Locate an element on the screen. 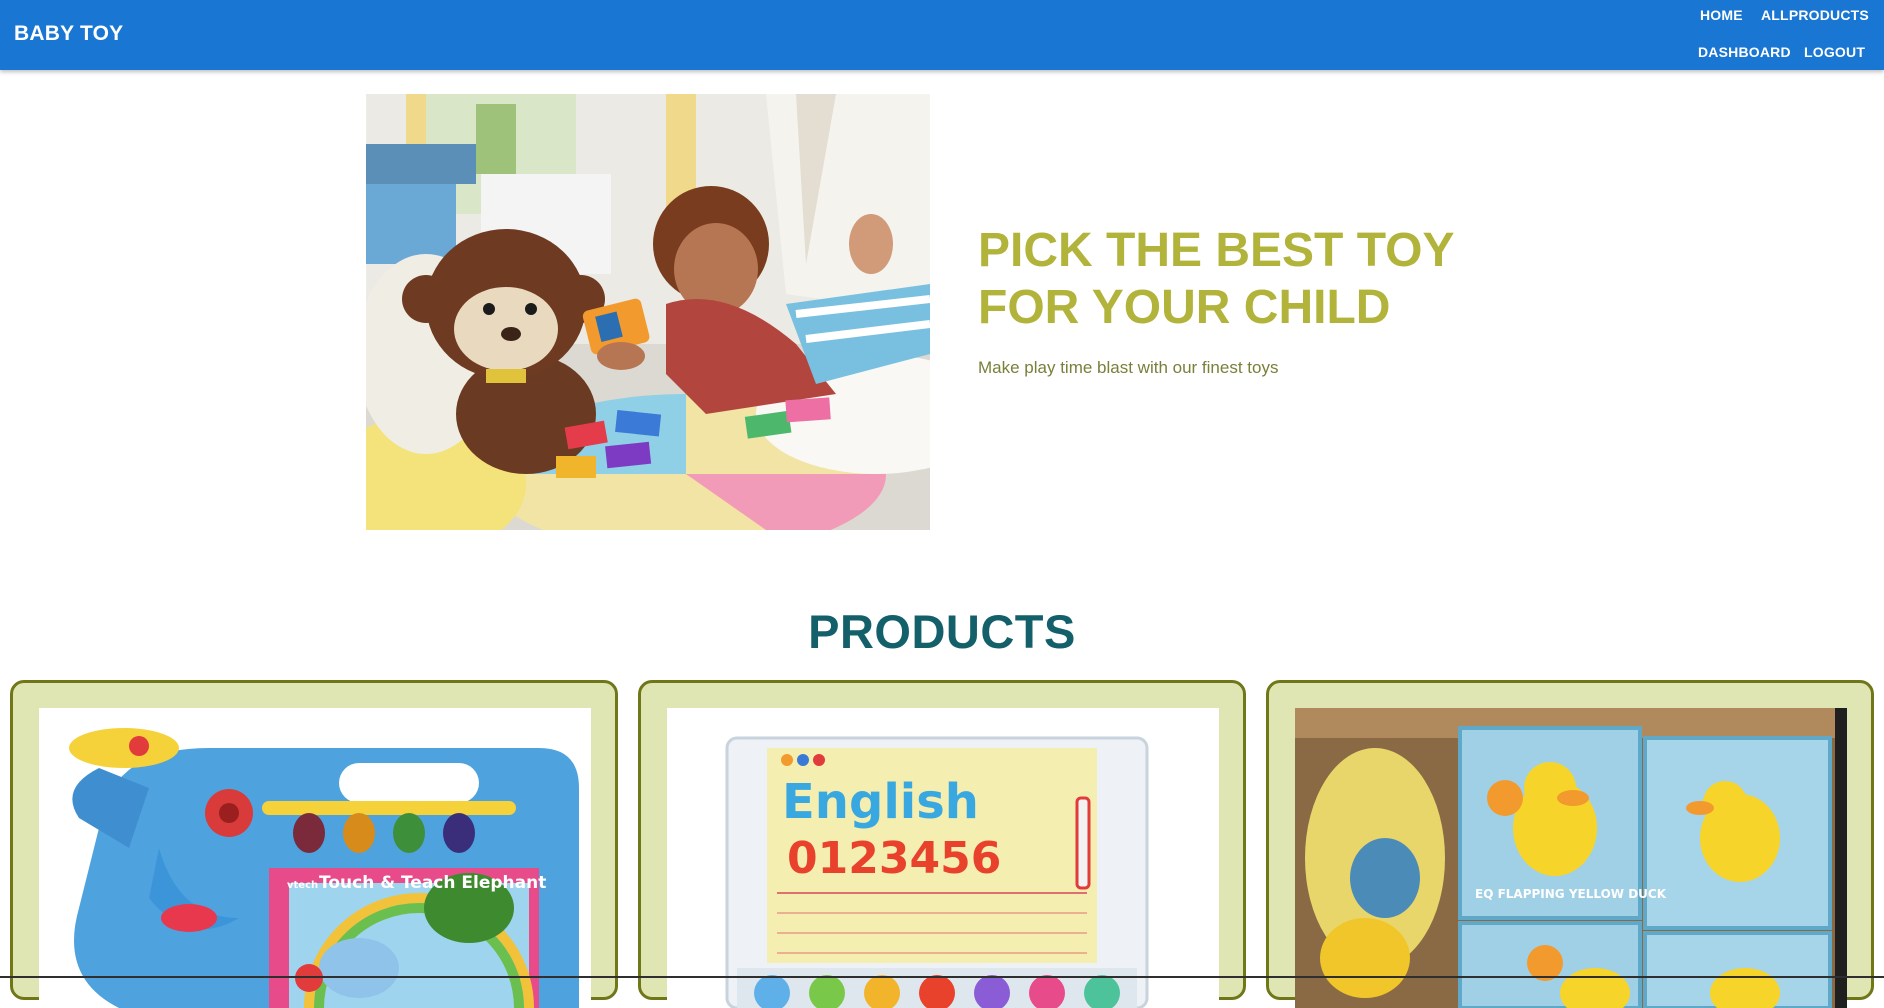  product-image: EQ FLAPPING YELLOW DUCK is located at coordinates (1571, 858).